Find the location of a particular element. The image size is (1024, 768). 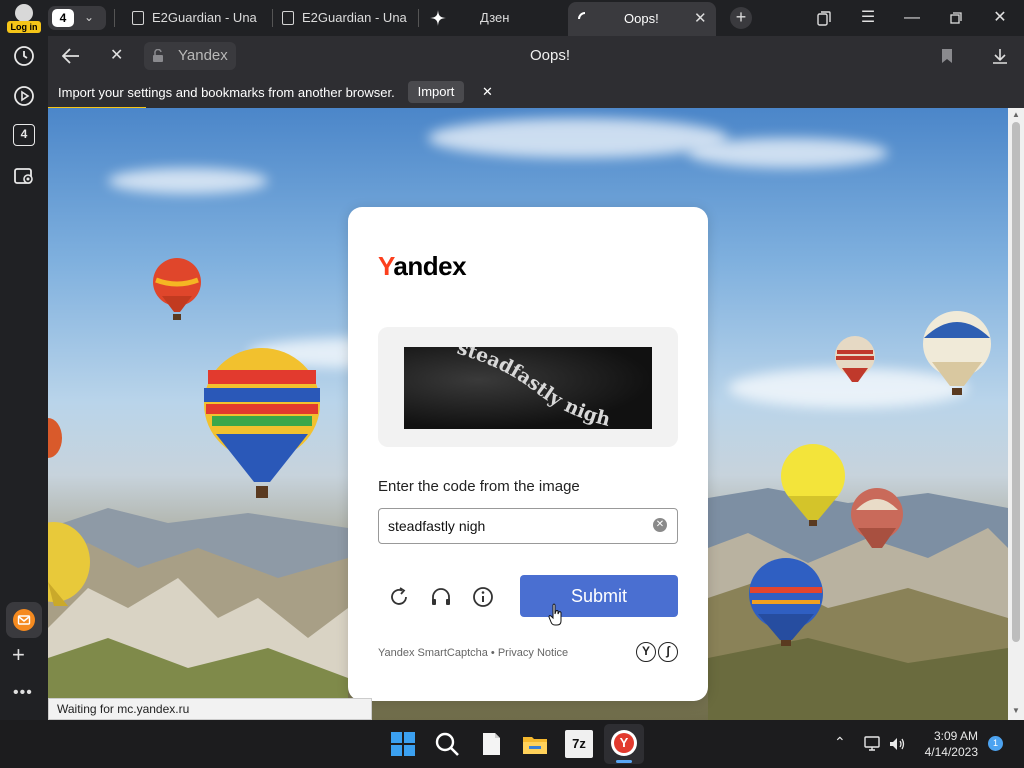

taskbar: 7z Y ⌃ 3:09 AM 4/14/2023 1 is located at coordinates (512, 744).